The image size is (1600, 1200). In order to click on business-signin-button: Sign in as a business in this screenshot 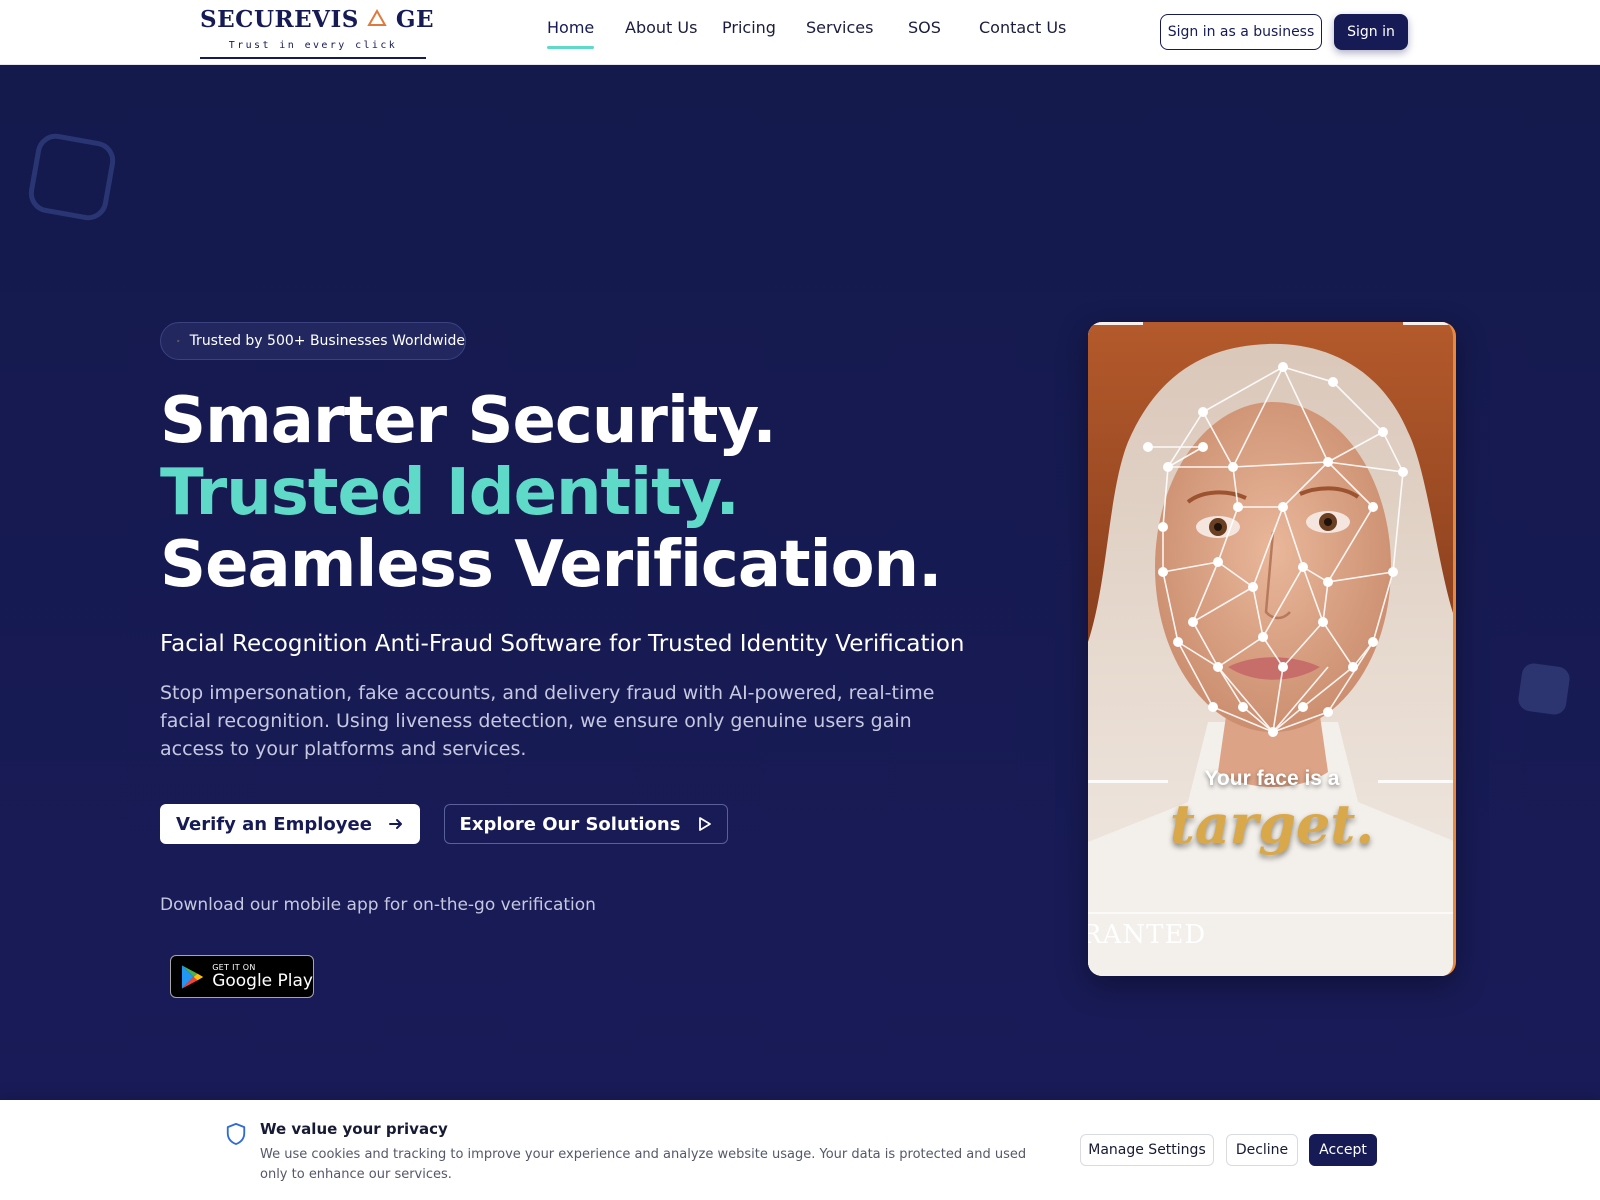, I will do `click(1241, 32)`.